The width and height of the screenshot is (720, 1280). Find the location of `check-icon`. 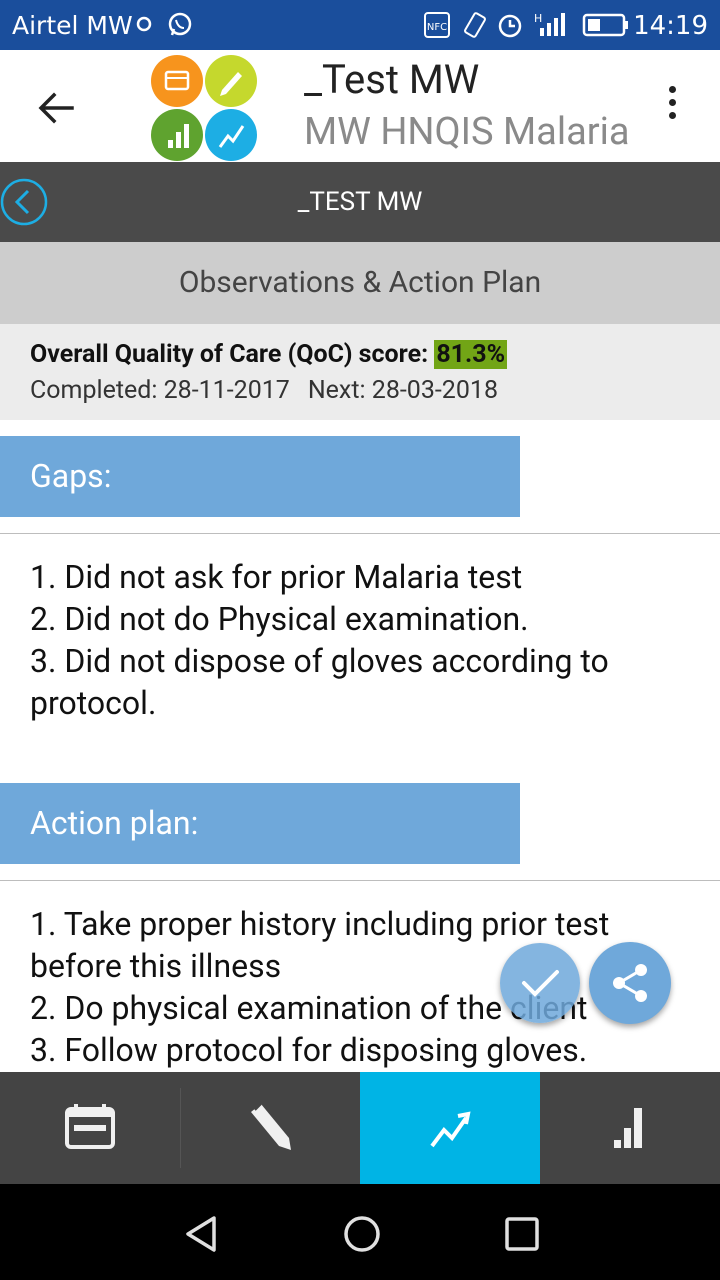

check-icon is located at coordinates (540, 983).